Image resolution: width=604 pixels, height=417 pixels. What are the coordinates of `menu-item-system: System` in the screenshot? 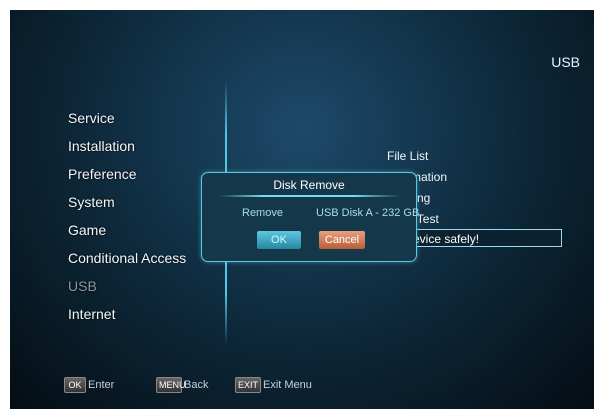 It's located at (127, 202).